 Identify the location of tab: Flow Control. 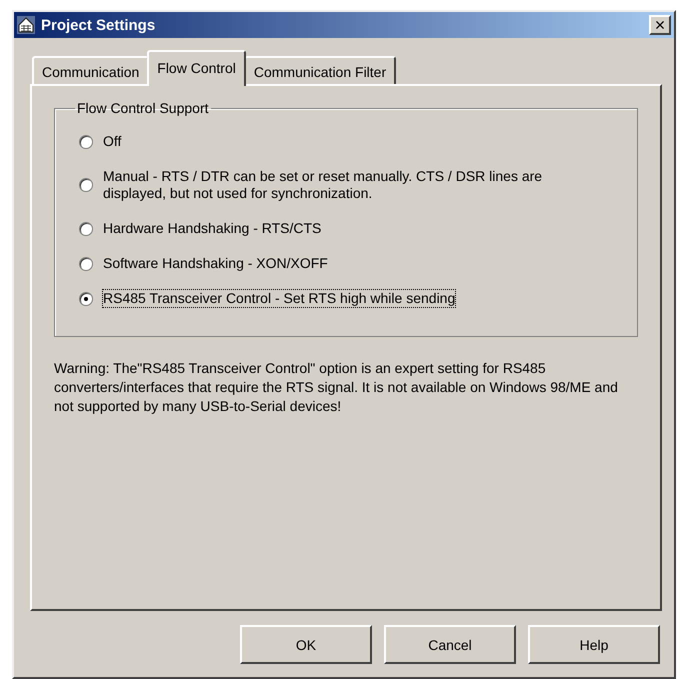
(196, 68).